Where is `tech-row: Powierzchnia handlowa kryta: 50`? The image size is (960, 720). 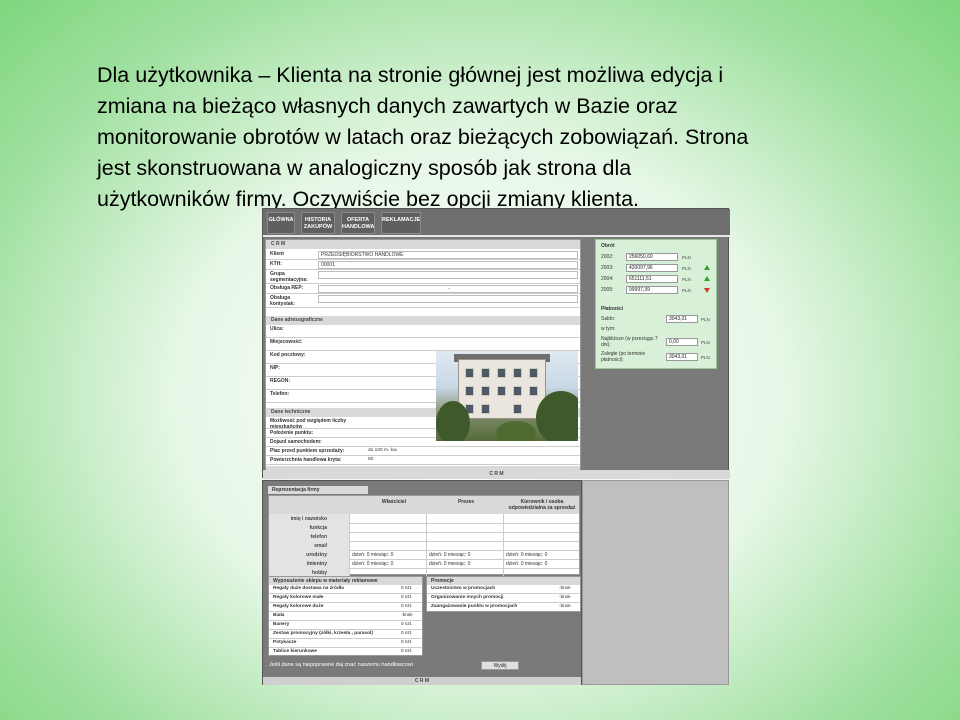 tech-row: Powierzchnia handlowa kryta: 50 is located at coordinates (423, 460).